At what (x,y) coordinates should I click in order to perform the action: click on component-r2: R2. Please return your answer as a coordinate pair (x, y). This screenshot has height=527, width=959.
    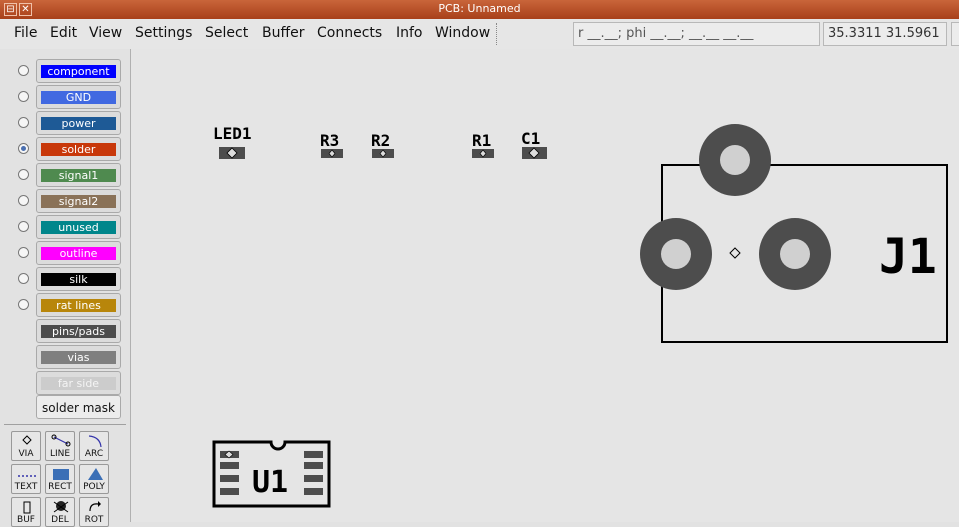
    Looking at the image, I should click on (382, 144).